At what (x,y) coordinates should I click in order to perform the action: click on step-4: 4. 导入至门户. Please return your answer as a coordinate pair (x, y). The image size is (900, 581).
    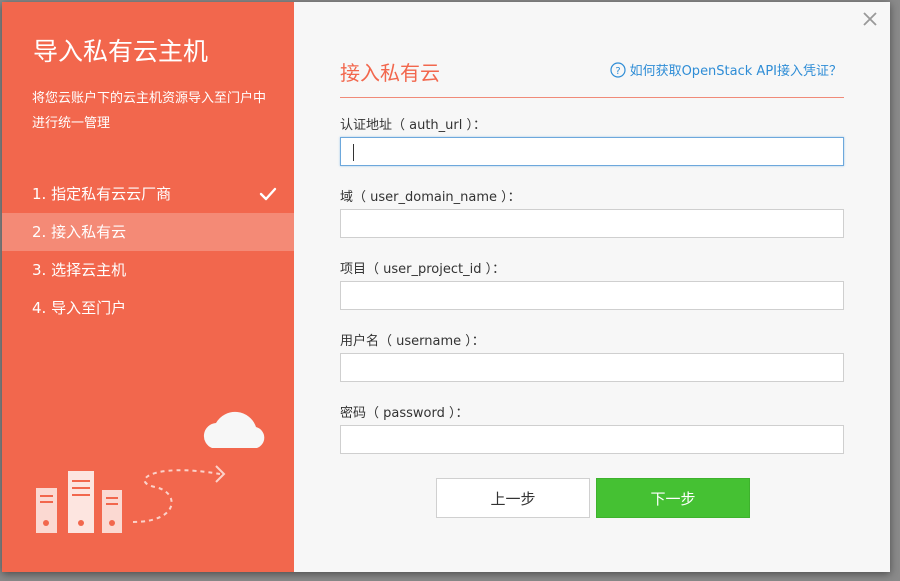
    Looking at the image, I should click on (148, 308).